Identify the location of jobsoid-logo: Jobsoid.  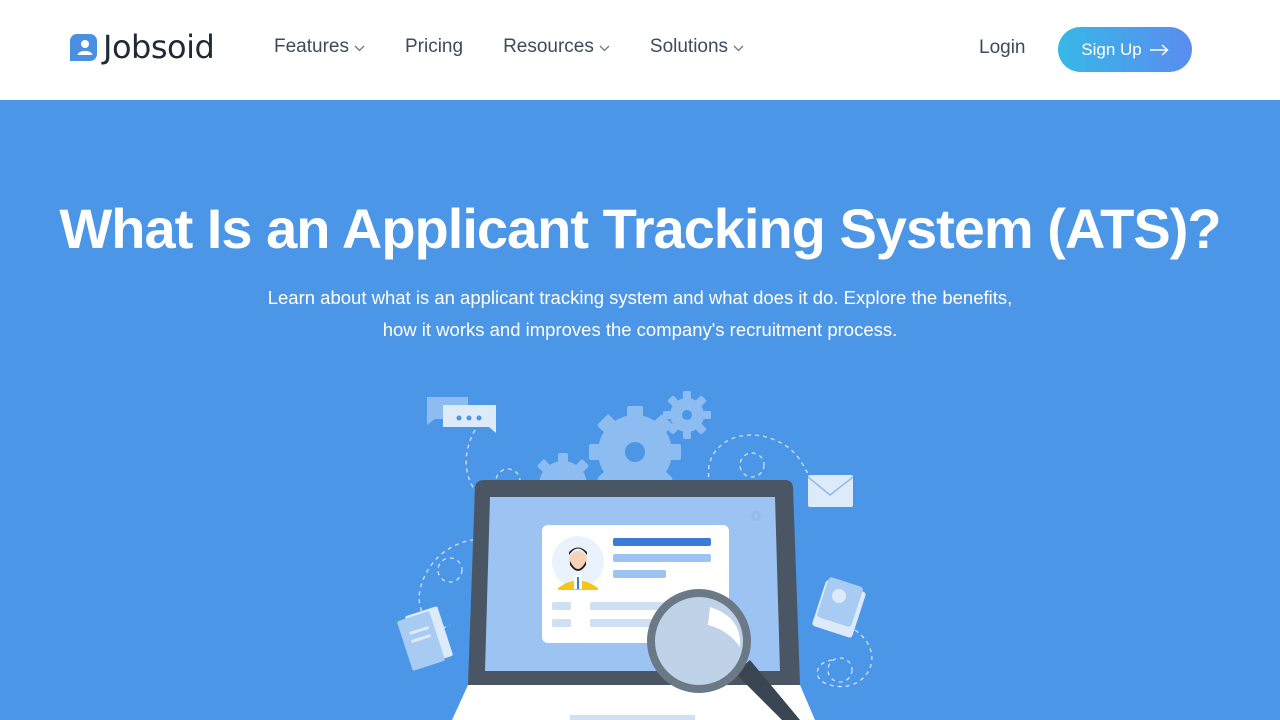
(142, 47).